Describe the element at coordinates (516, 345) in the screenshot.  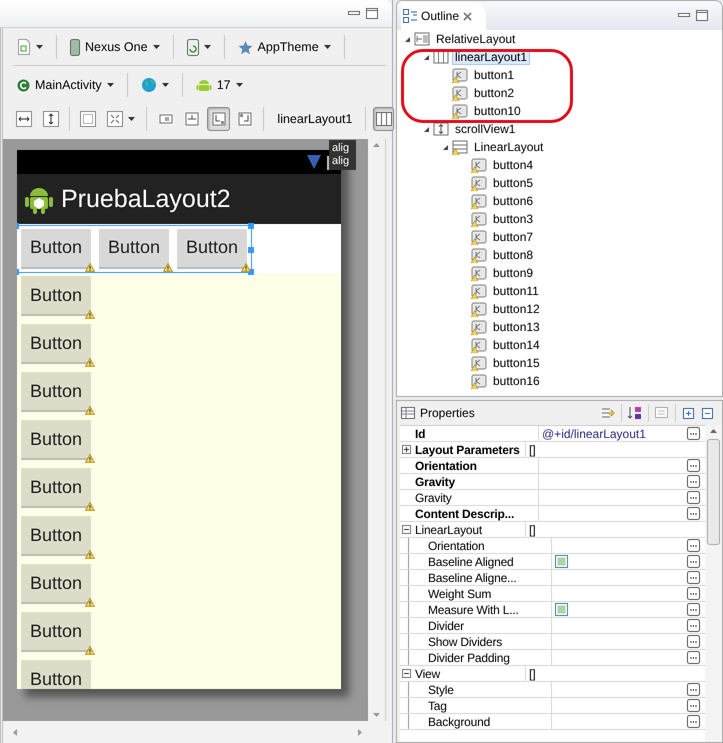
I see `tree-item: button14` at that location.